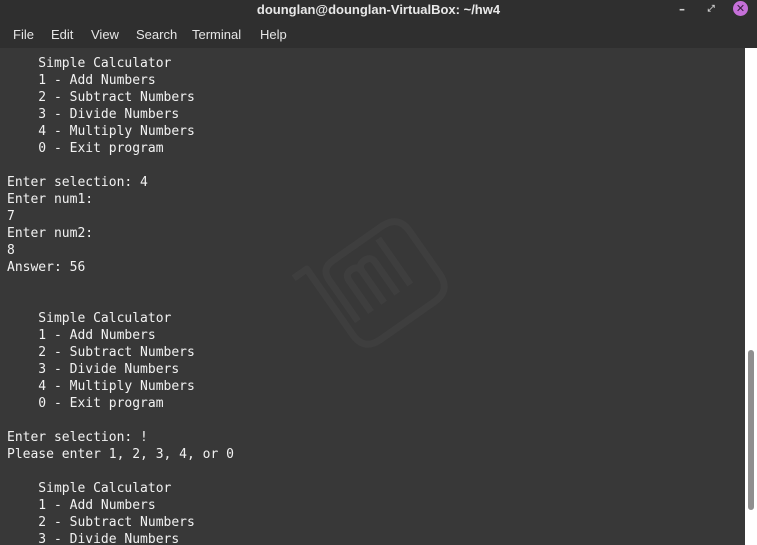  Describe the element at coordinates (378, 34) in the screenshot. I see `menu-bar: File Edit View Search Terminal Help` at that location.